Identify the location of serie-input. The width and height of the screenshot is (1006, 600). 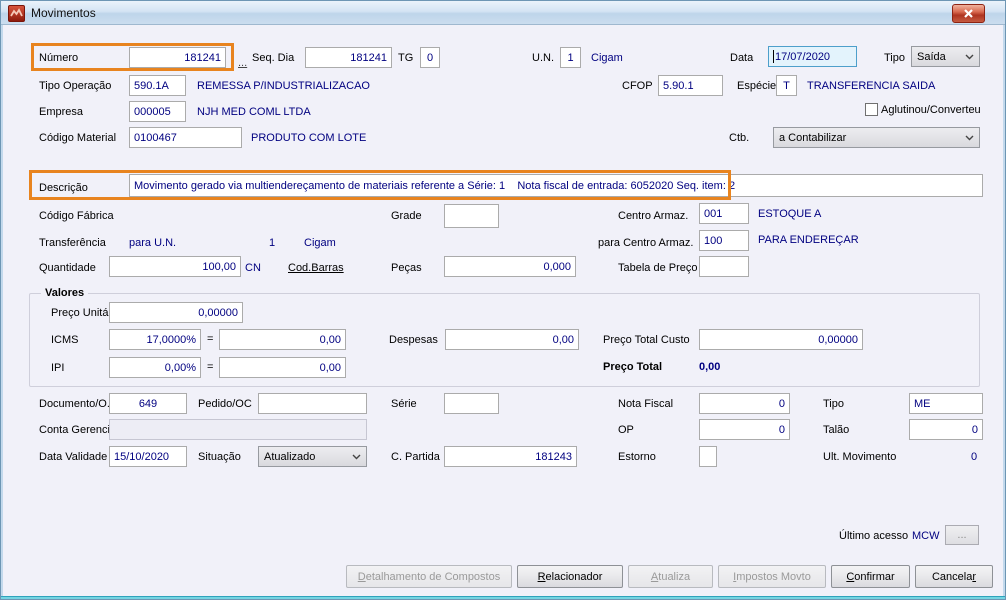
(471, 403).